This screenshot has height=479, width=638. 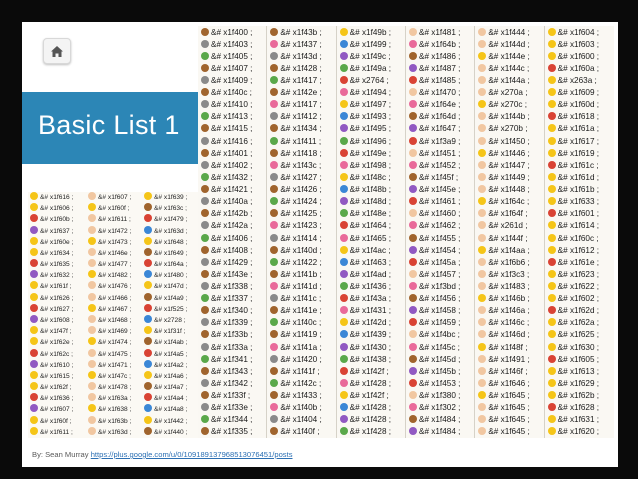 What do you see at coordinates (109, 298) in the screenshot?
I see `emoji-code-entry: &# x1f466 ;` at bounding box center [109, 298].